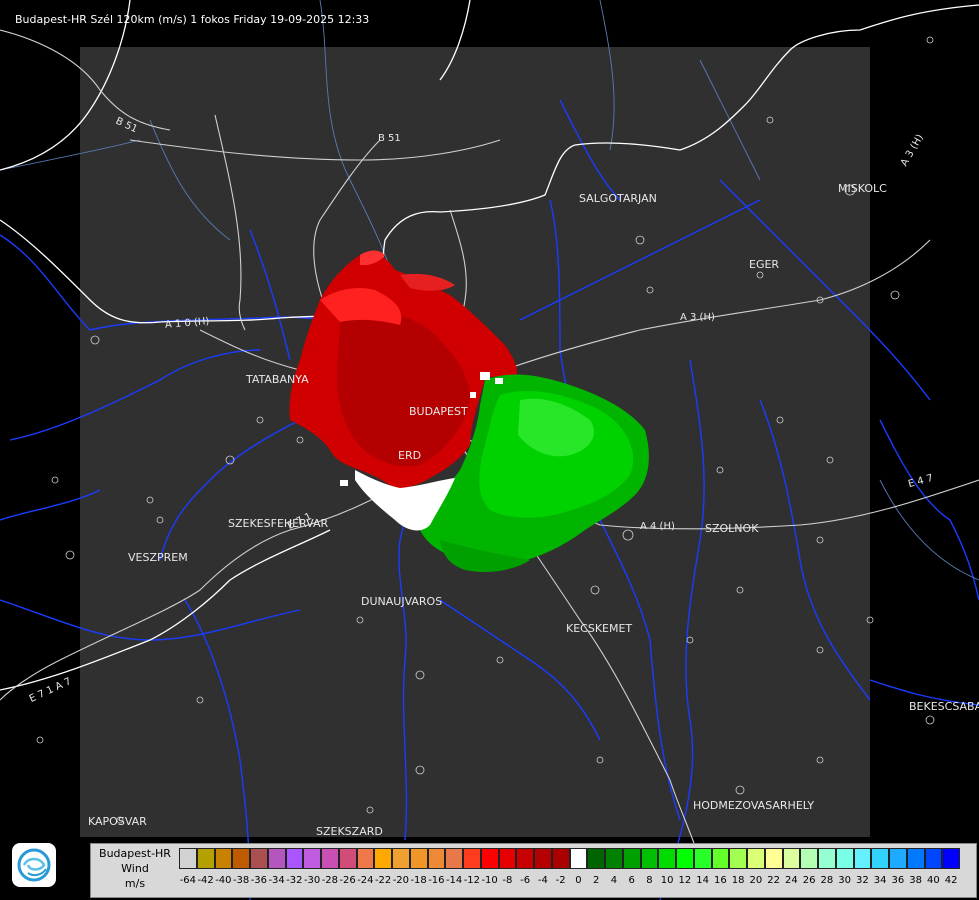 The width and height of the screenshot is (979, 900). I want to click on city-label-kecskemet: KECSKEMET, so click(599, 628).